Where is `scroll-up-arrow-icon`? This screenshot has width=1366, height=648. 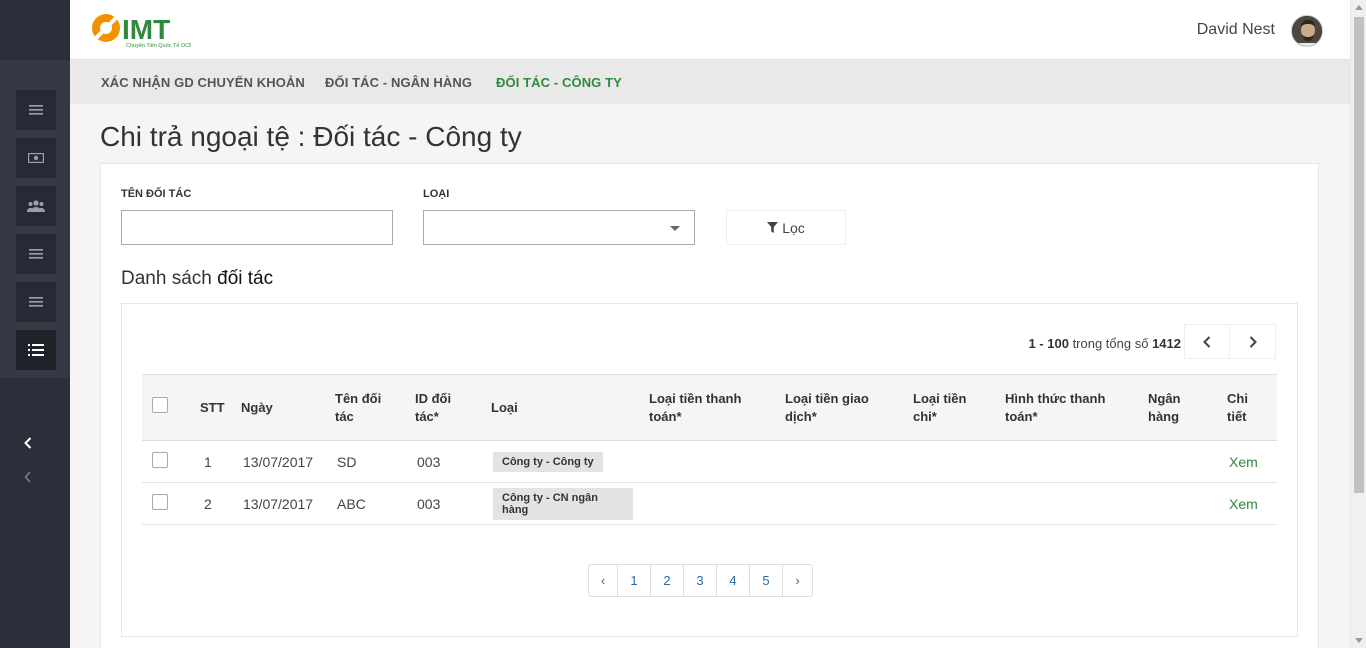 scroll-up-arrow-icon is located at coordinates (1359, 7).